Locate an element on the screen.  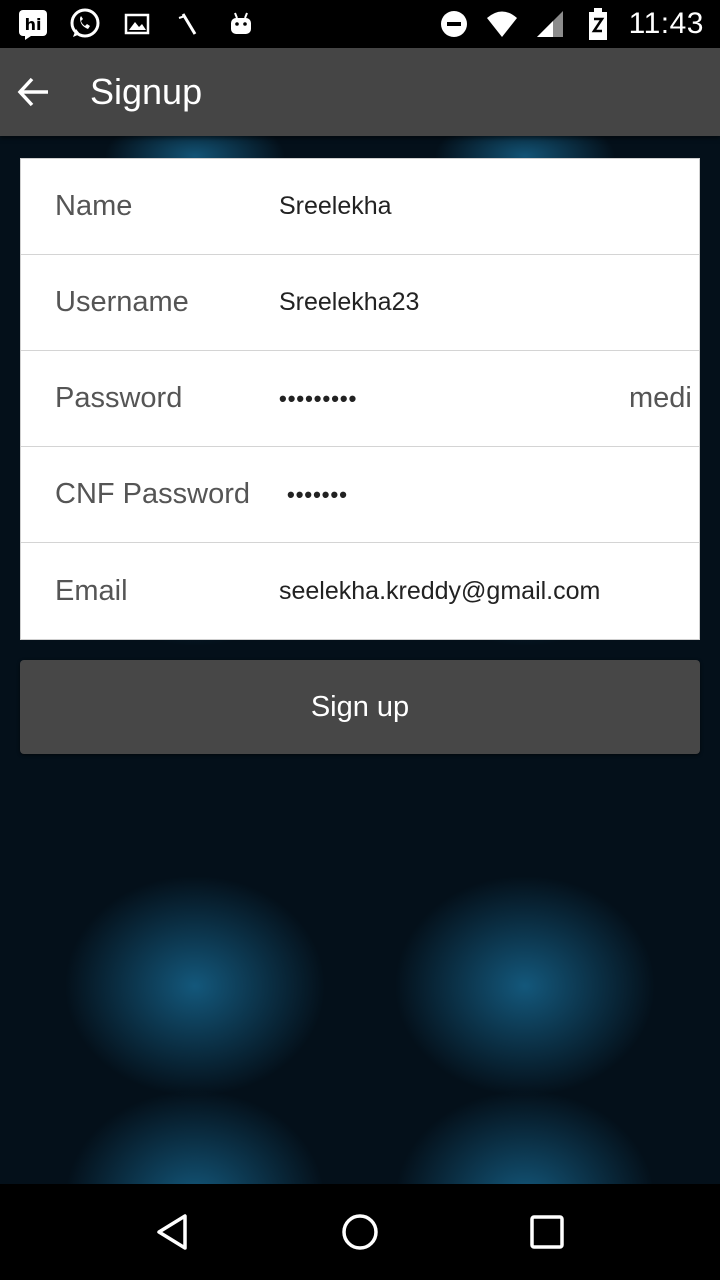
do-not-disturb-icon is located at coordinates (454, 24).